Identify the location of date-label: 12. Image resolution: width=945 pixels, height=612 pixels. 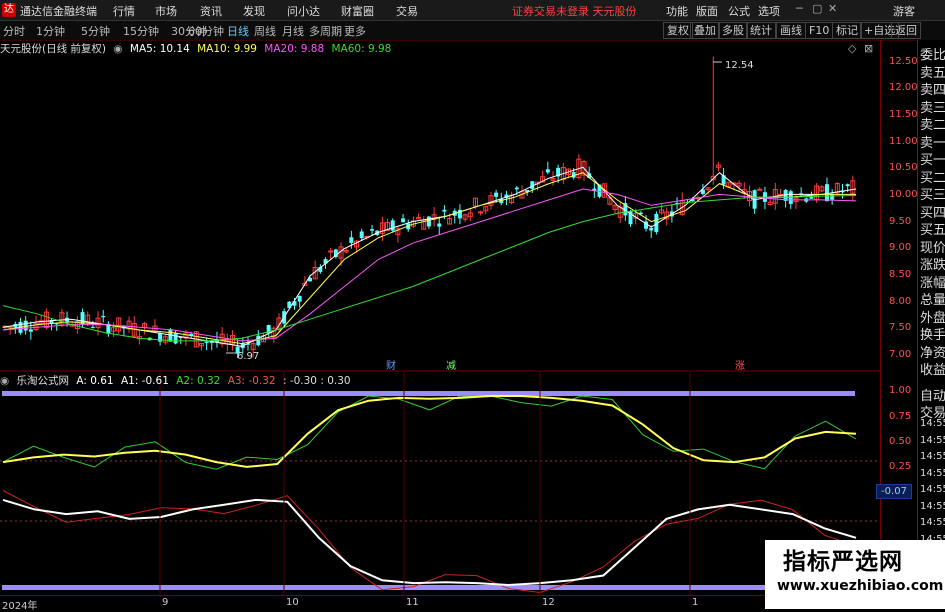
(548, 602).